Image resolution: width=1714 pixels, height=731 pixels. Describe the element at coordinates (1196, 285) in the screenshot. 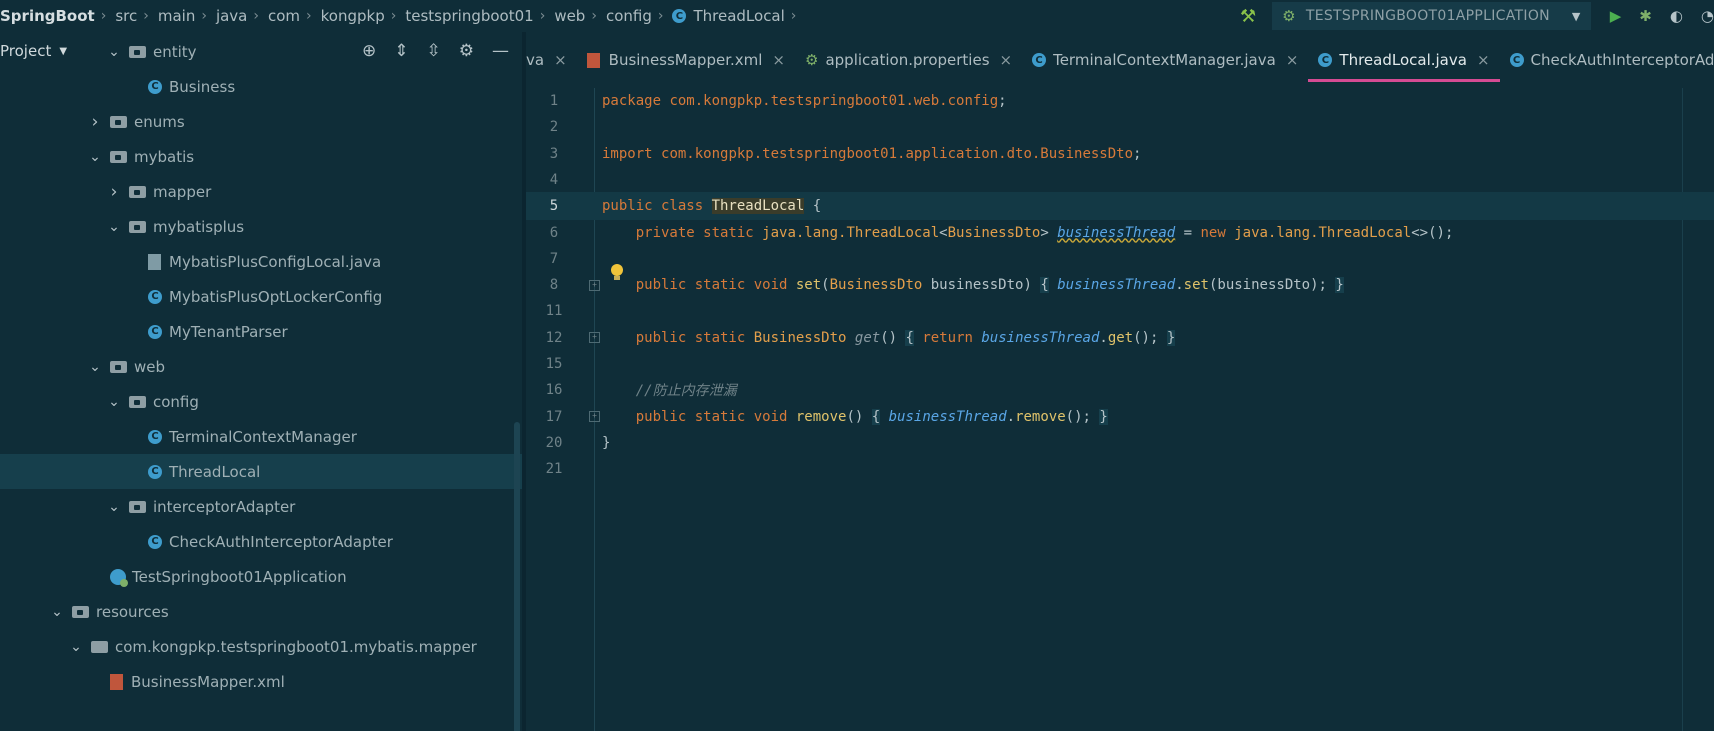

I see `code-token: set` at that location.